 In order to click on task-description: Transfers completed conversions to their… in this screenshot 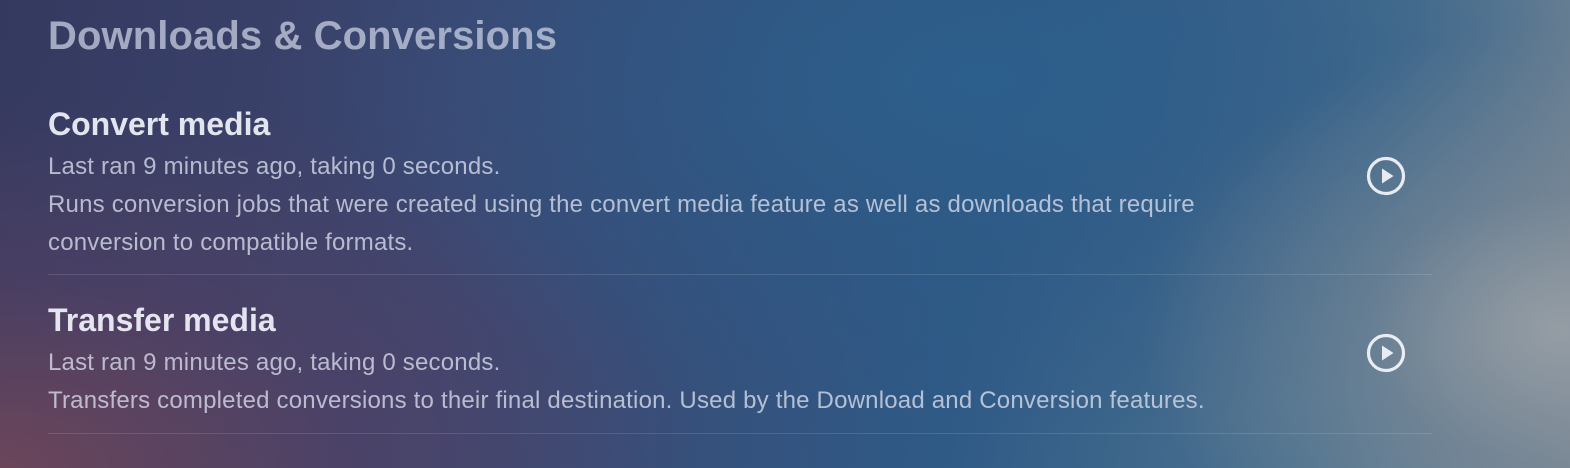, I will do `click(626, 400)`.